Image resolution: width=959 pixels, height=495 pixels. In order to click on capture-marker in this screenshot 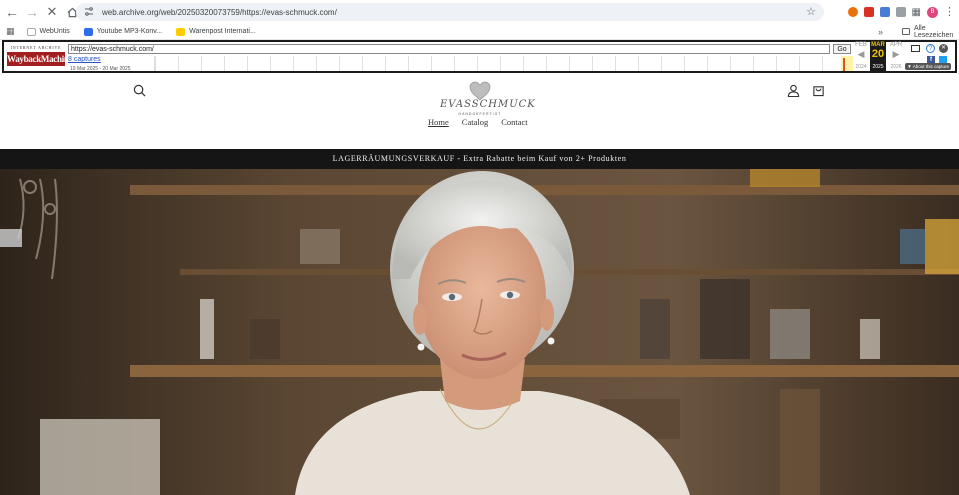, I will do `click(844, 64)`.